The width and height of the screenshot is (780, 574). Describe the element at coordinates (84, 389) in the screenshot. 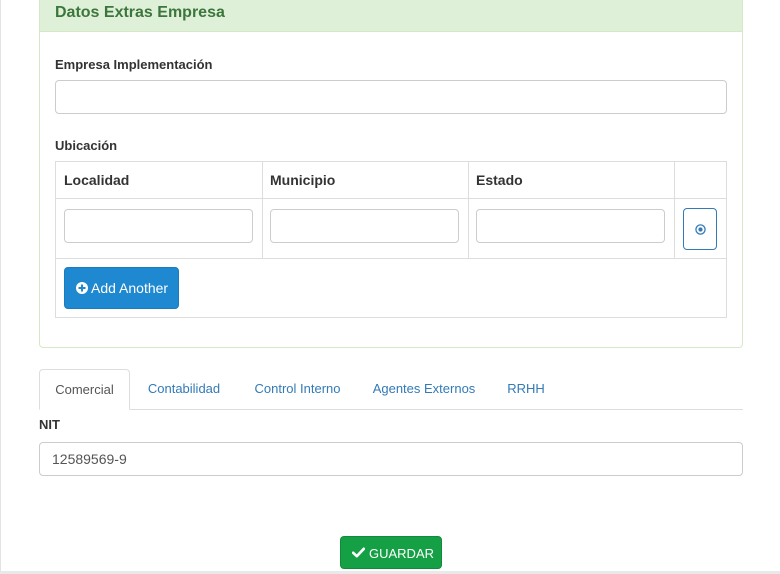

I see `tab-comercial: Comercial` at that location.